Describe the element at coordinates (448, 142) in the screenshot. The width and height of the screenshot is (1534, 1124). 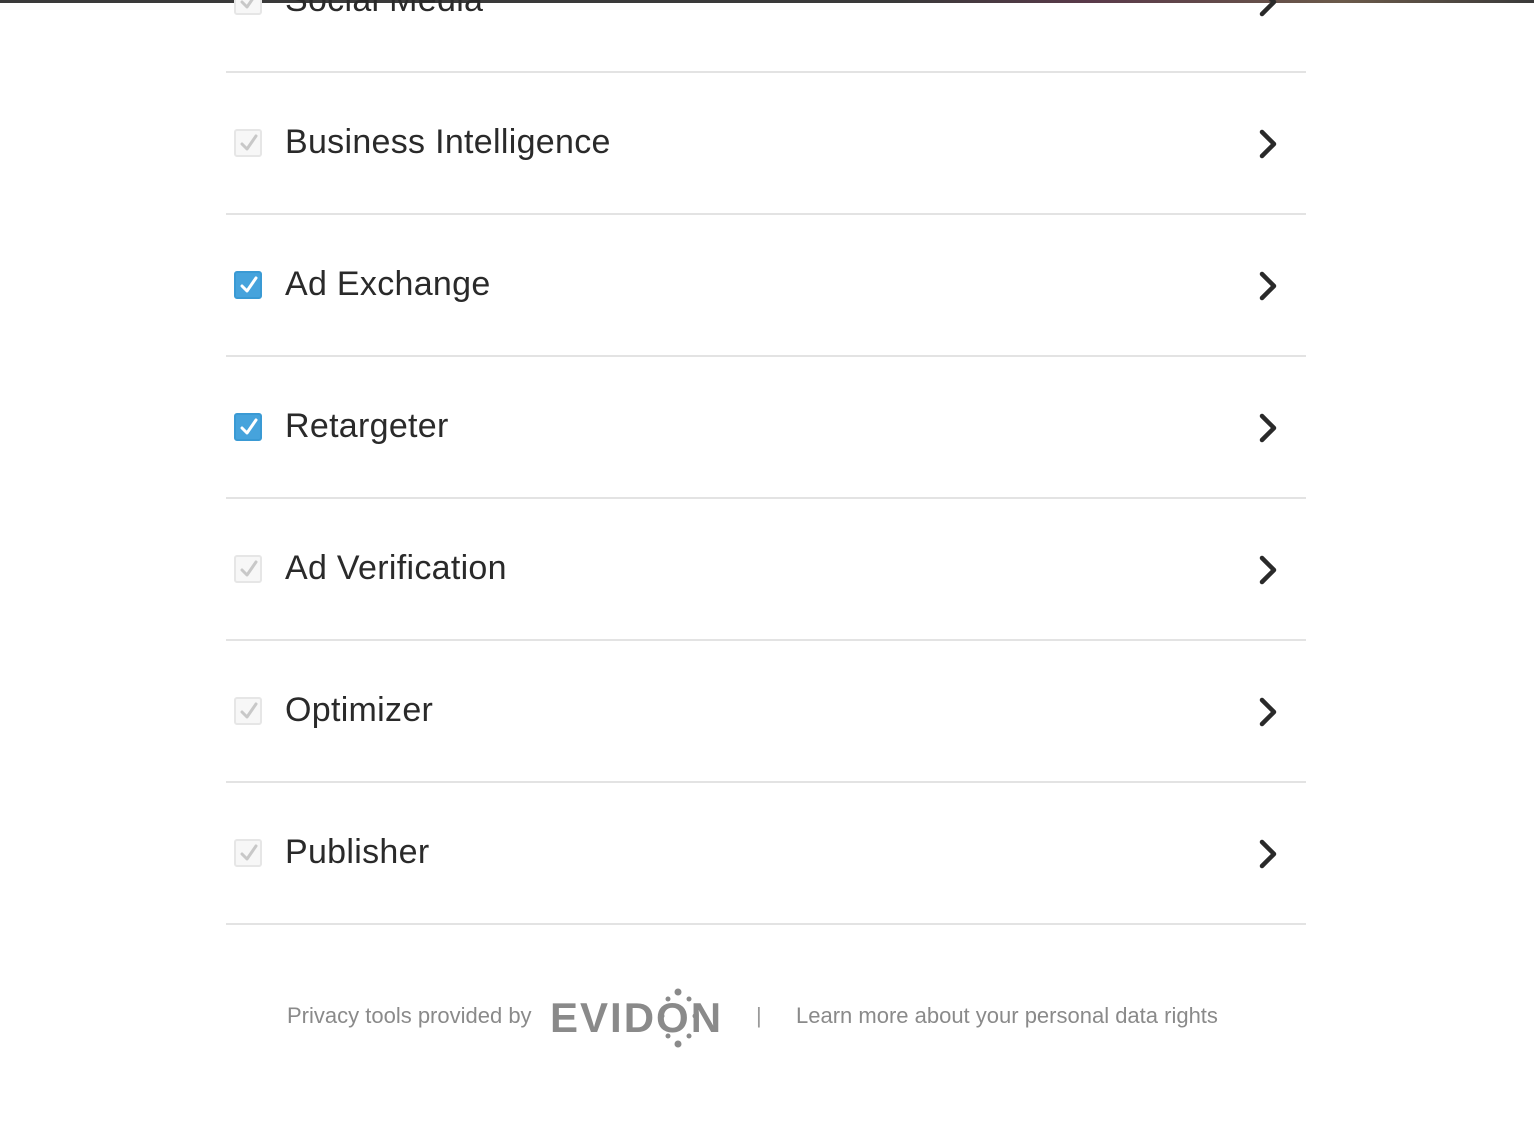
I see `category-label: Business Intelligence` at that location.